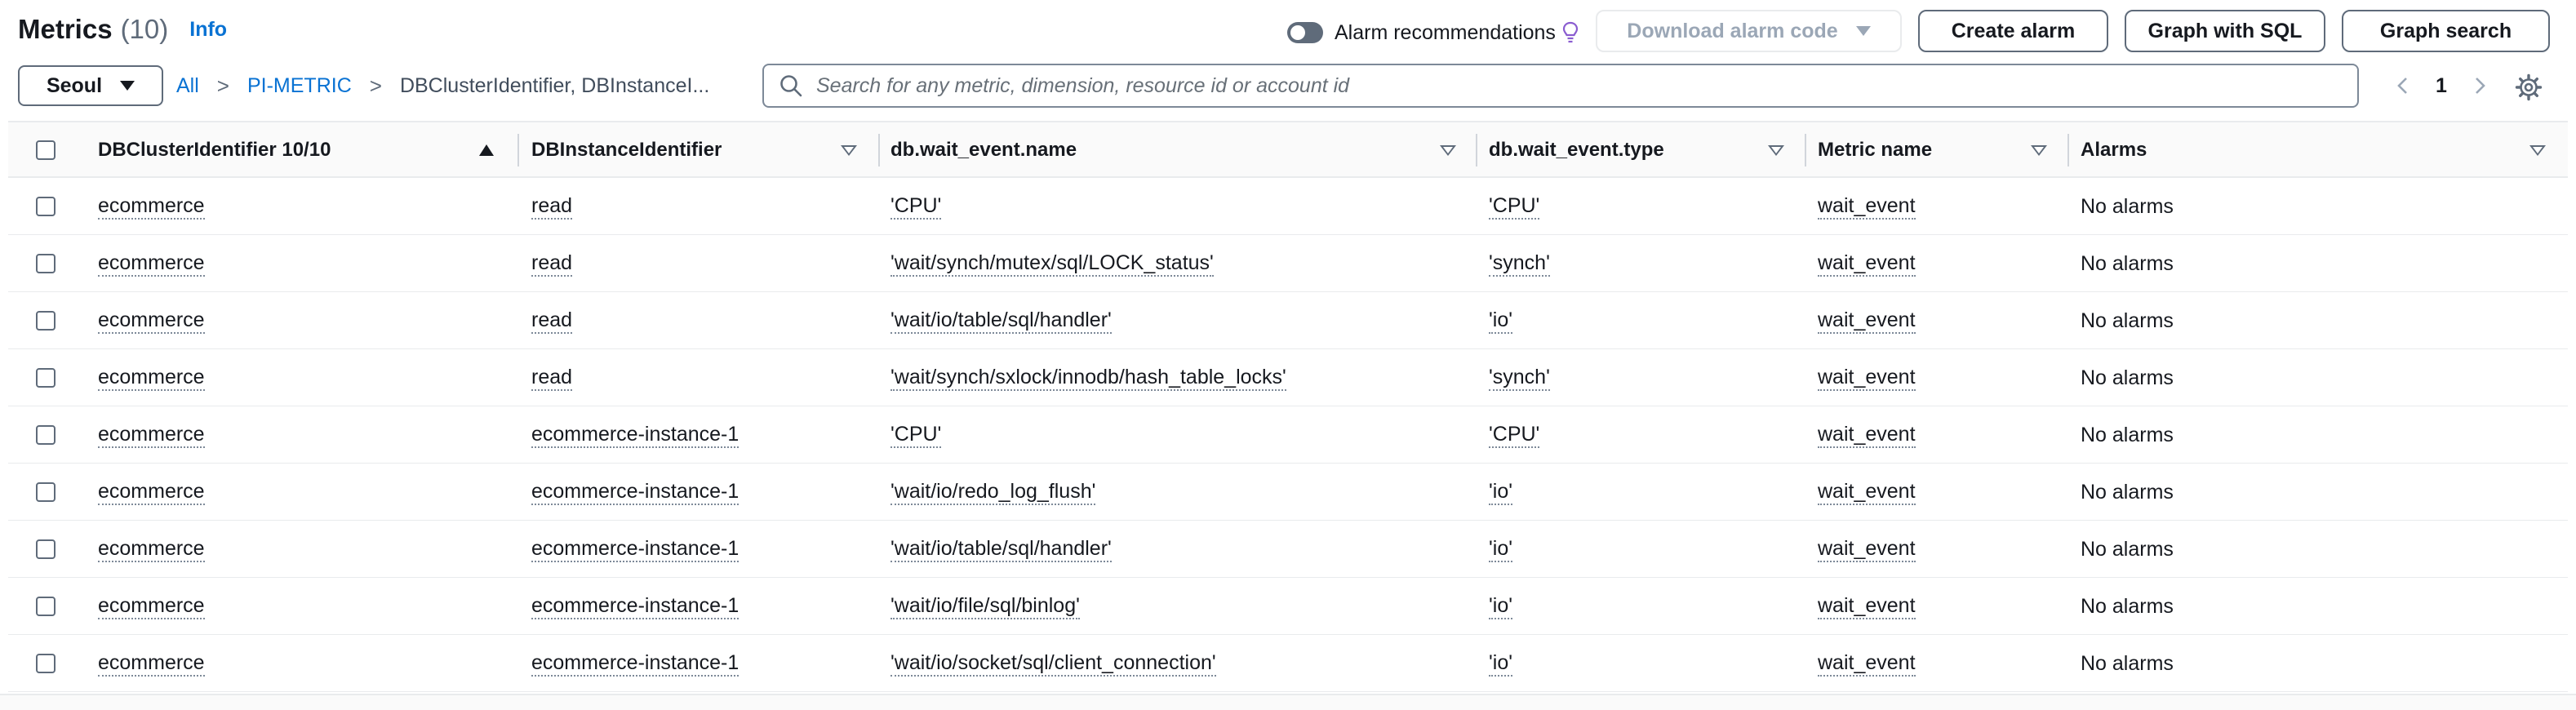  Describe the element at coordinates (46, 150) in the screenshot. I see `select-all-checkbox` at that location.